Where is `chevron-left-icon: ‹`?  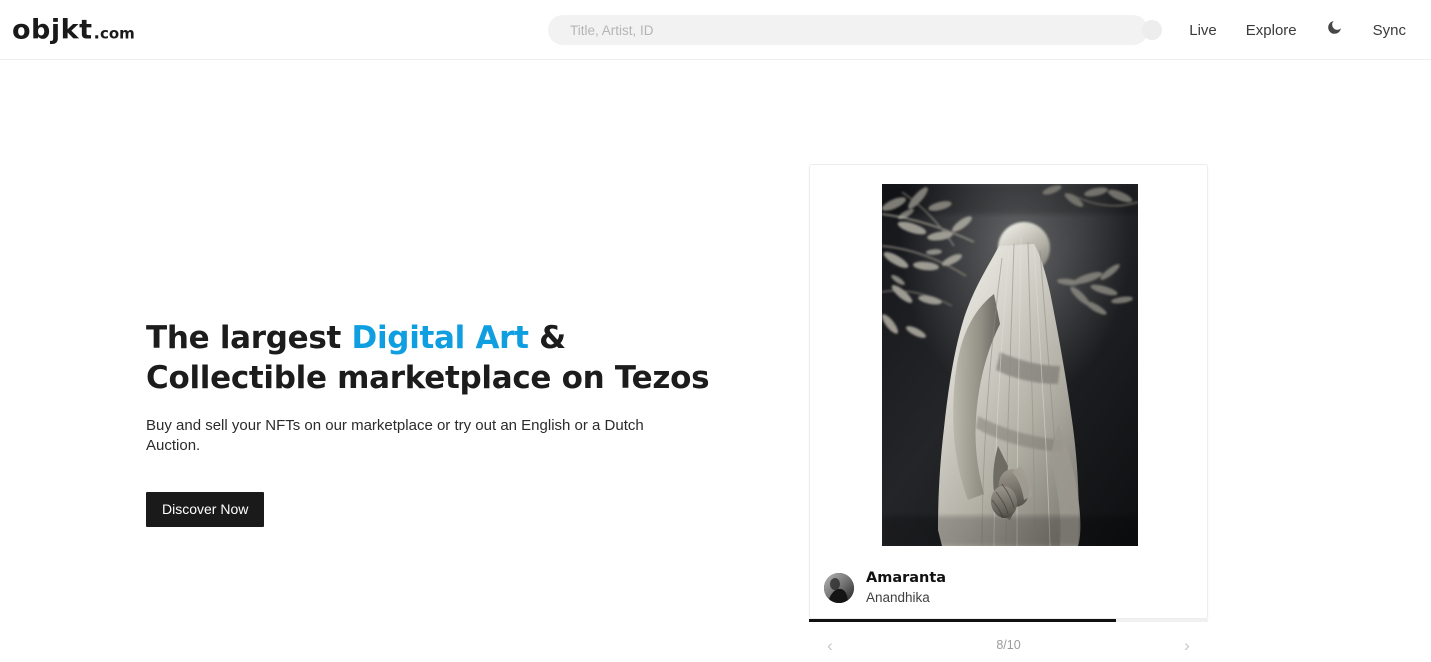
chevron-left-icon: ‹ is located at coordinates (830, 645).